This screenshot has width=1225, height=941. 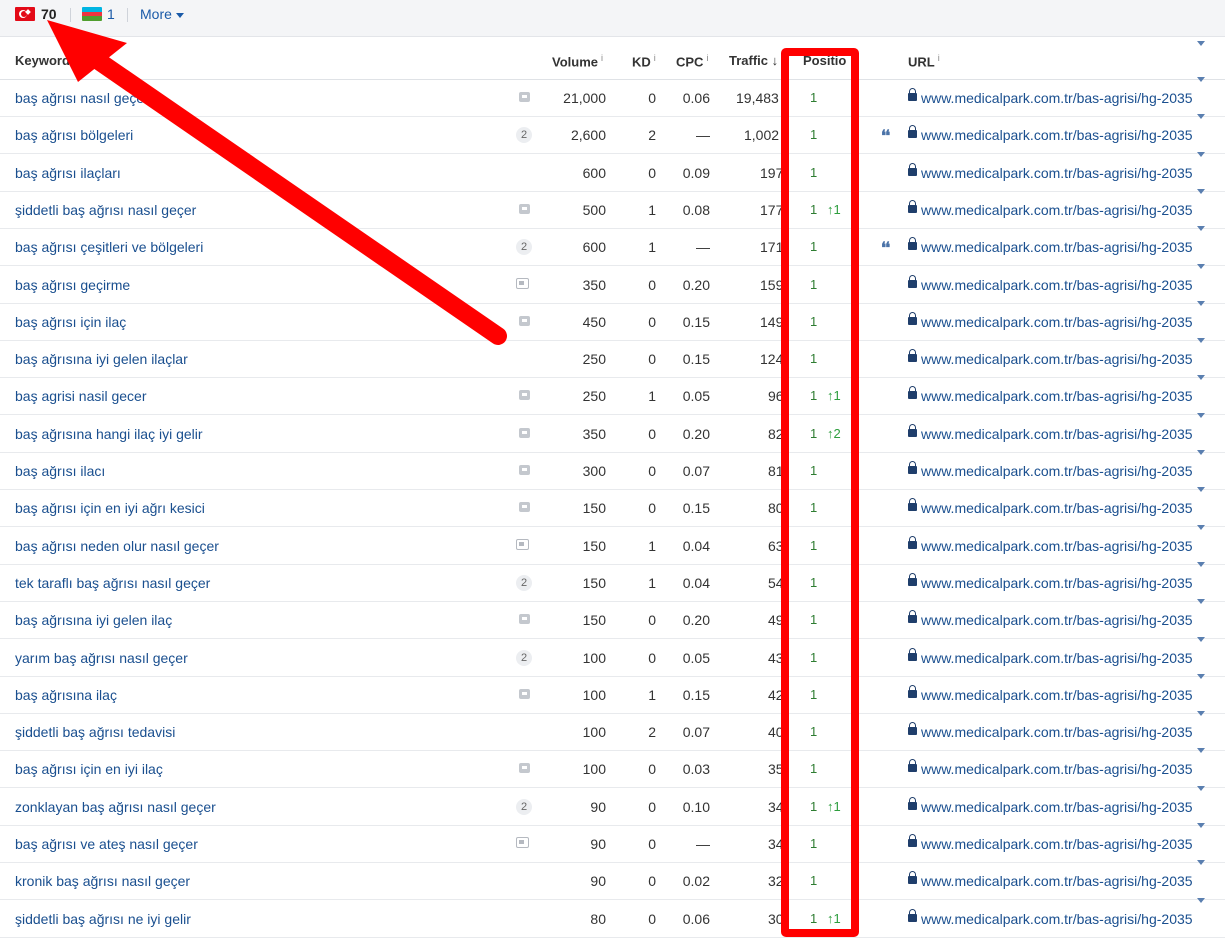 I want to click on annotation-arrow, so click(x=277, y=182).